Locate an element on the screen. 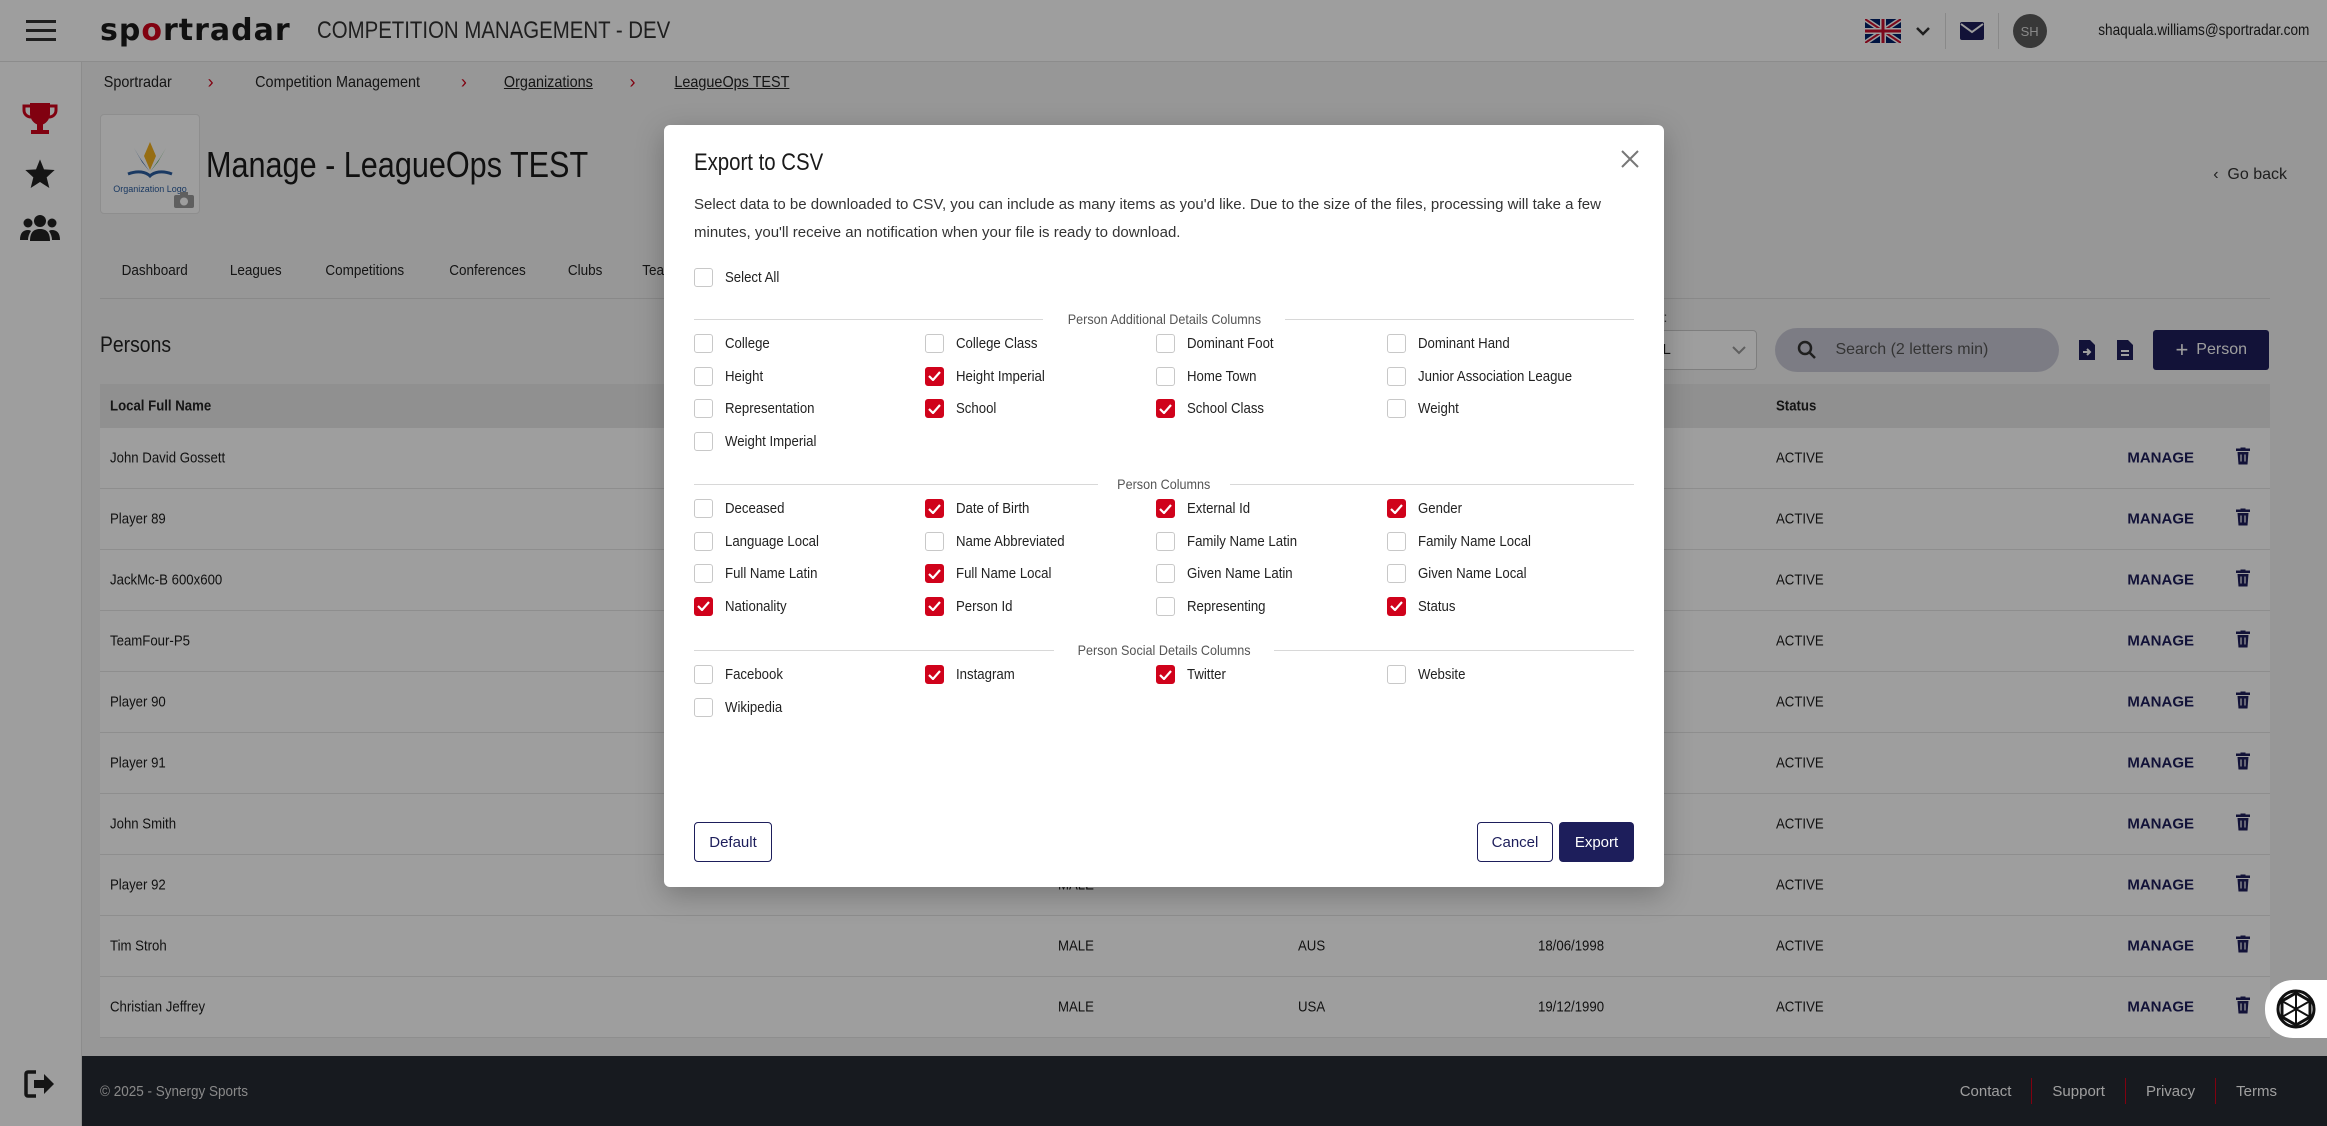 This screenshot has height=1126, width=2327. checkbox-label: Select All is located at coordinates (752, 277).